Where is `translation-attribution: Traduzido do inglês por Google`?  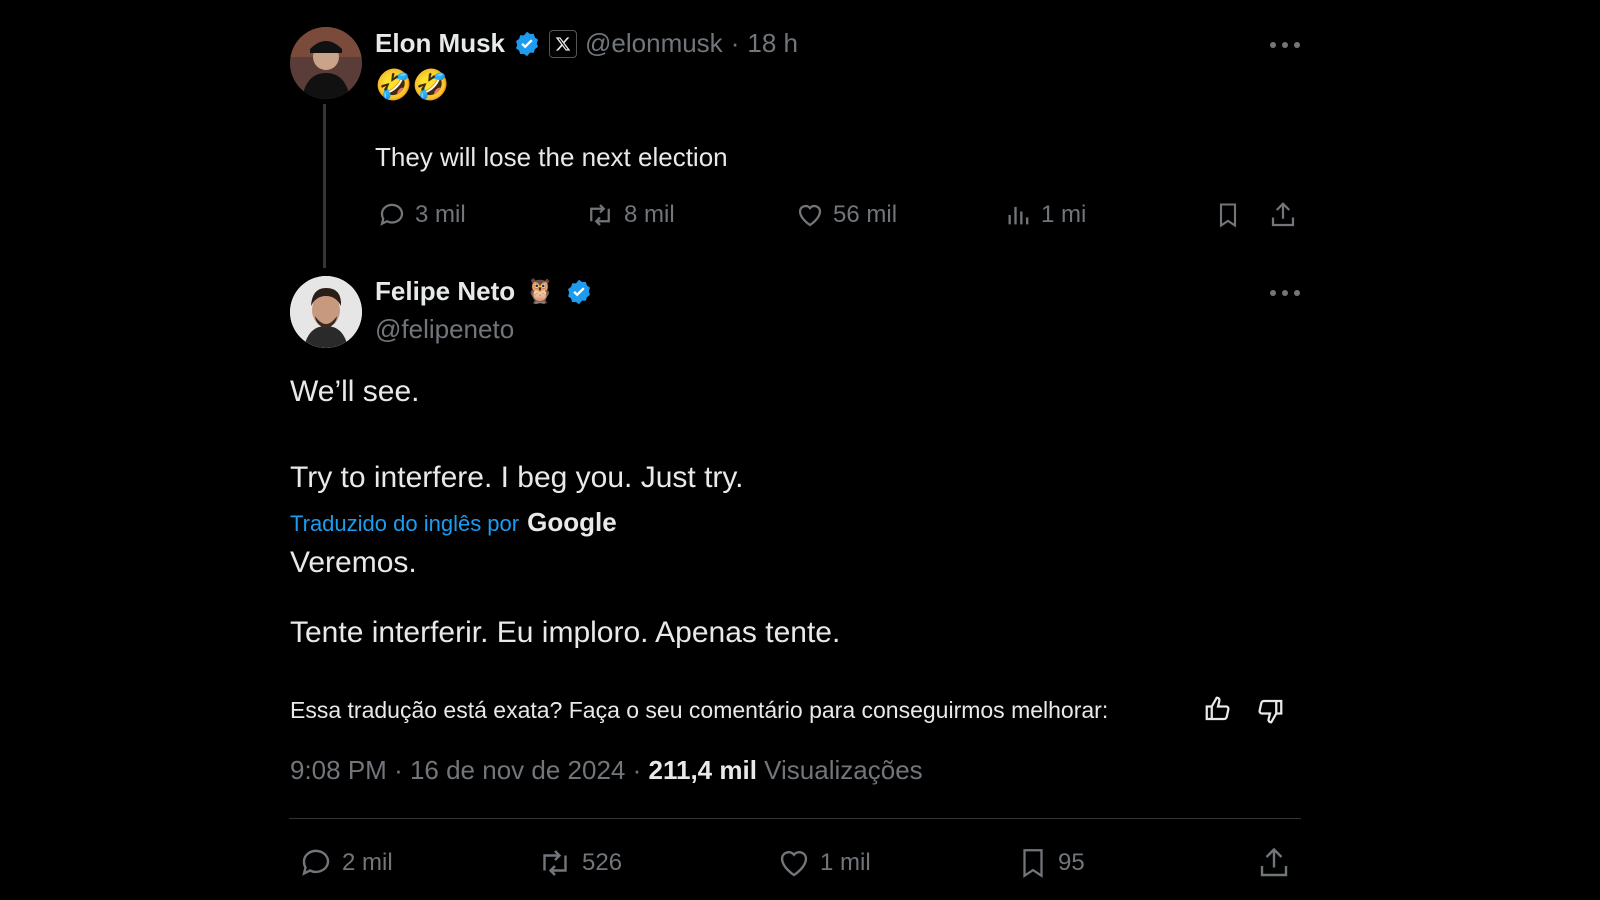
translation-attribution: Traduzido do inglês por Google is located at coordinates (453, 522).